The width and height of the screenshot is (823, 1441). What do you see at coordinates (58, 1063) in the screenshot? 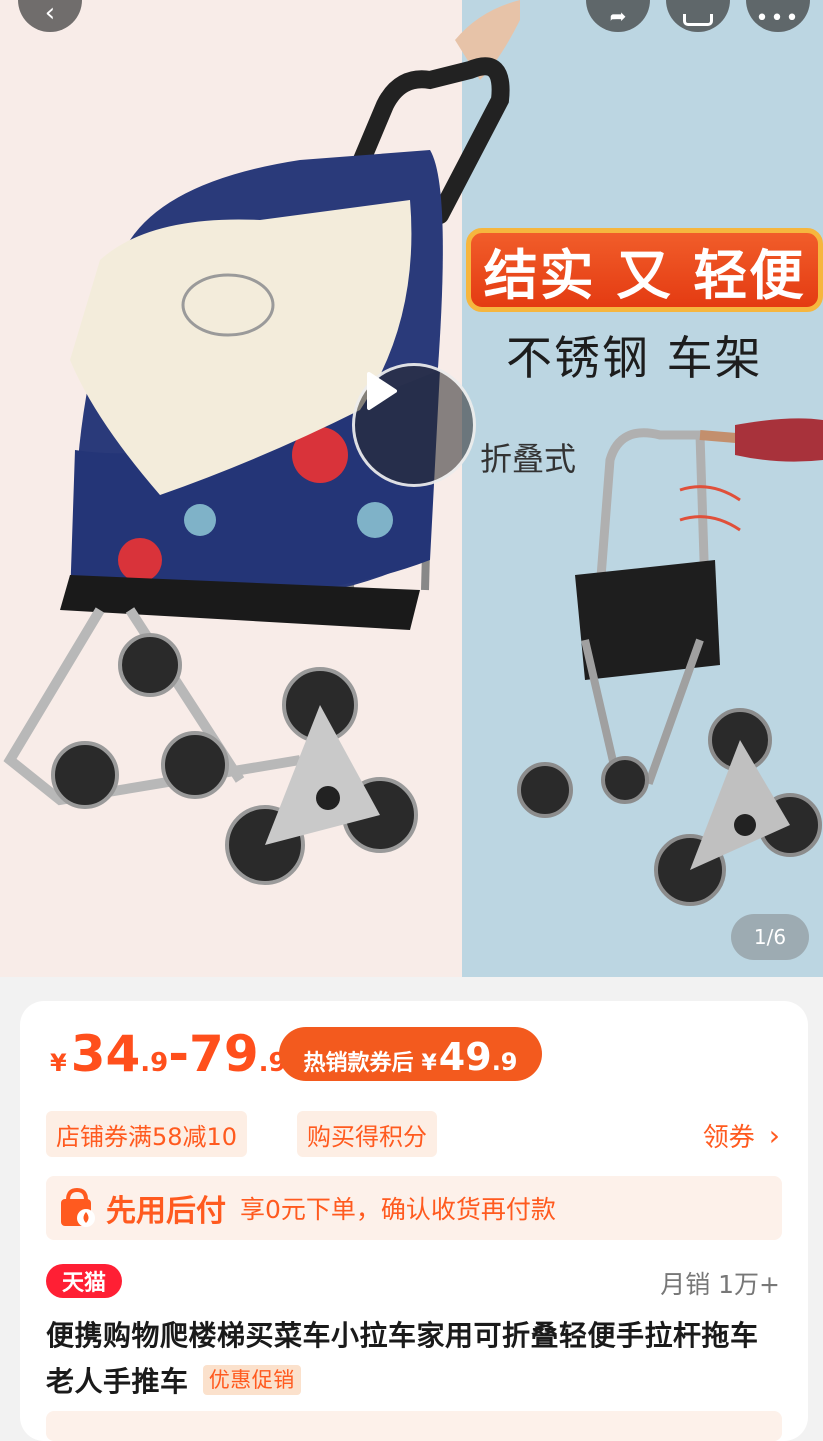
I see `price-currency: ¥` at bounding box center [58, 1063].